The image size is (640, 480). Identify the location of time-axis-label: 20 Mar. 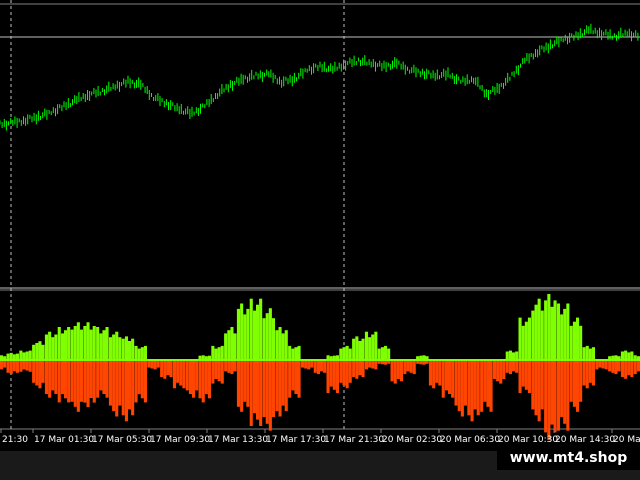
(626, 440).